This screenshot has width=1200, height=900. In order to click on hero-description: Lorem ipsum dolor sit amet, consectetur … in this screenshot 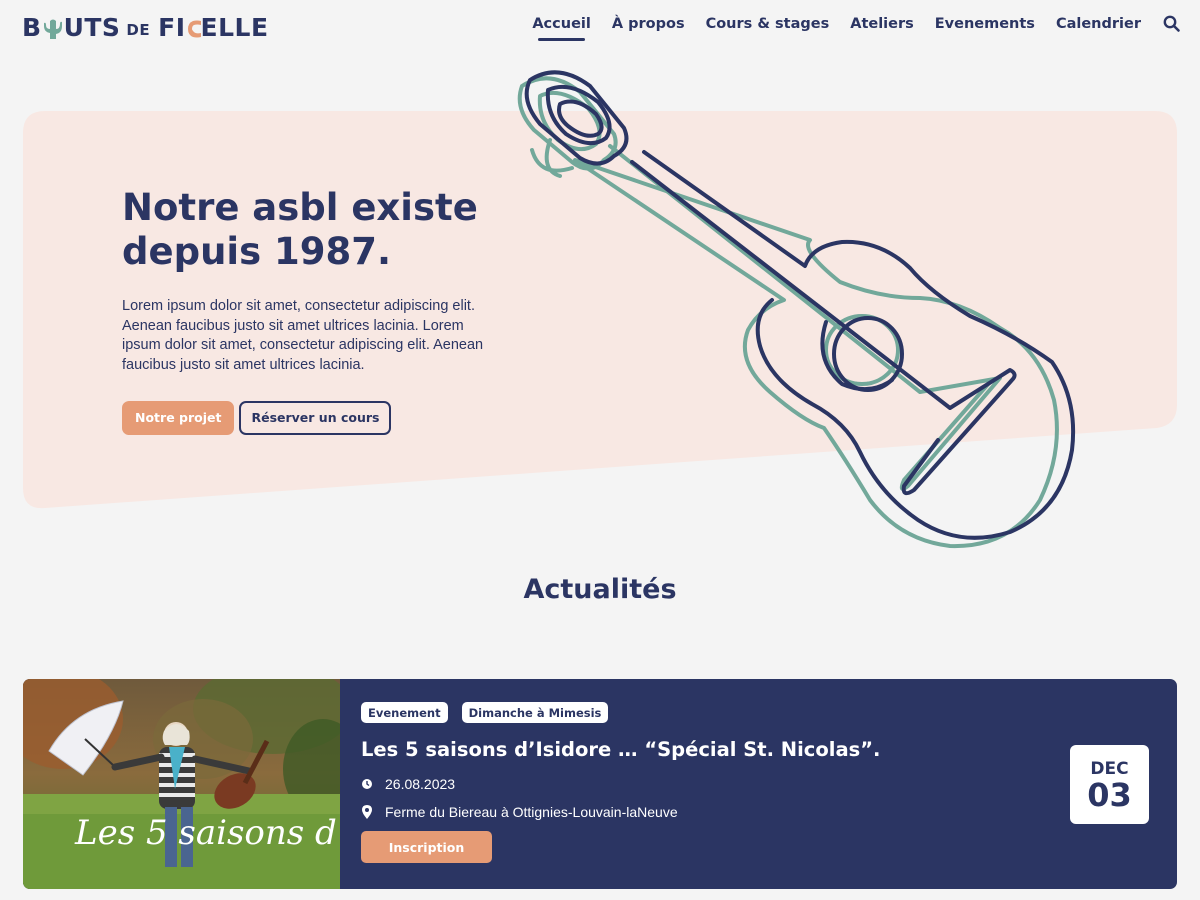, I will do `click(303, 336)`.